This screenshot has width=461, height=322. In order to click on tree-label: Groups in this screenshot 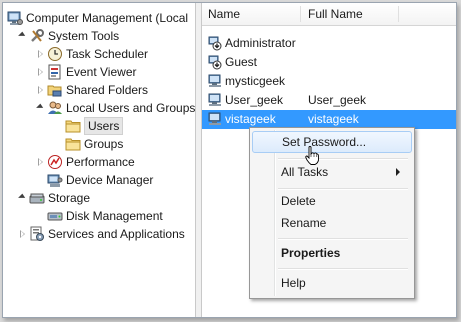, I will do `click(104, 144)`.